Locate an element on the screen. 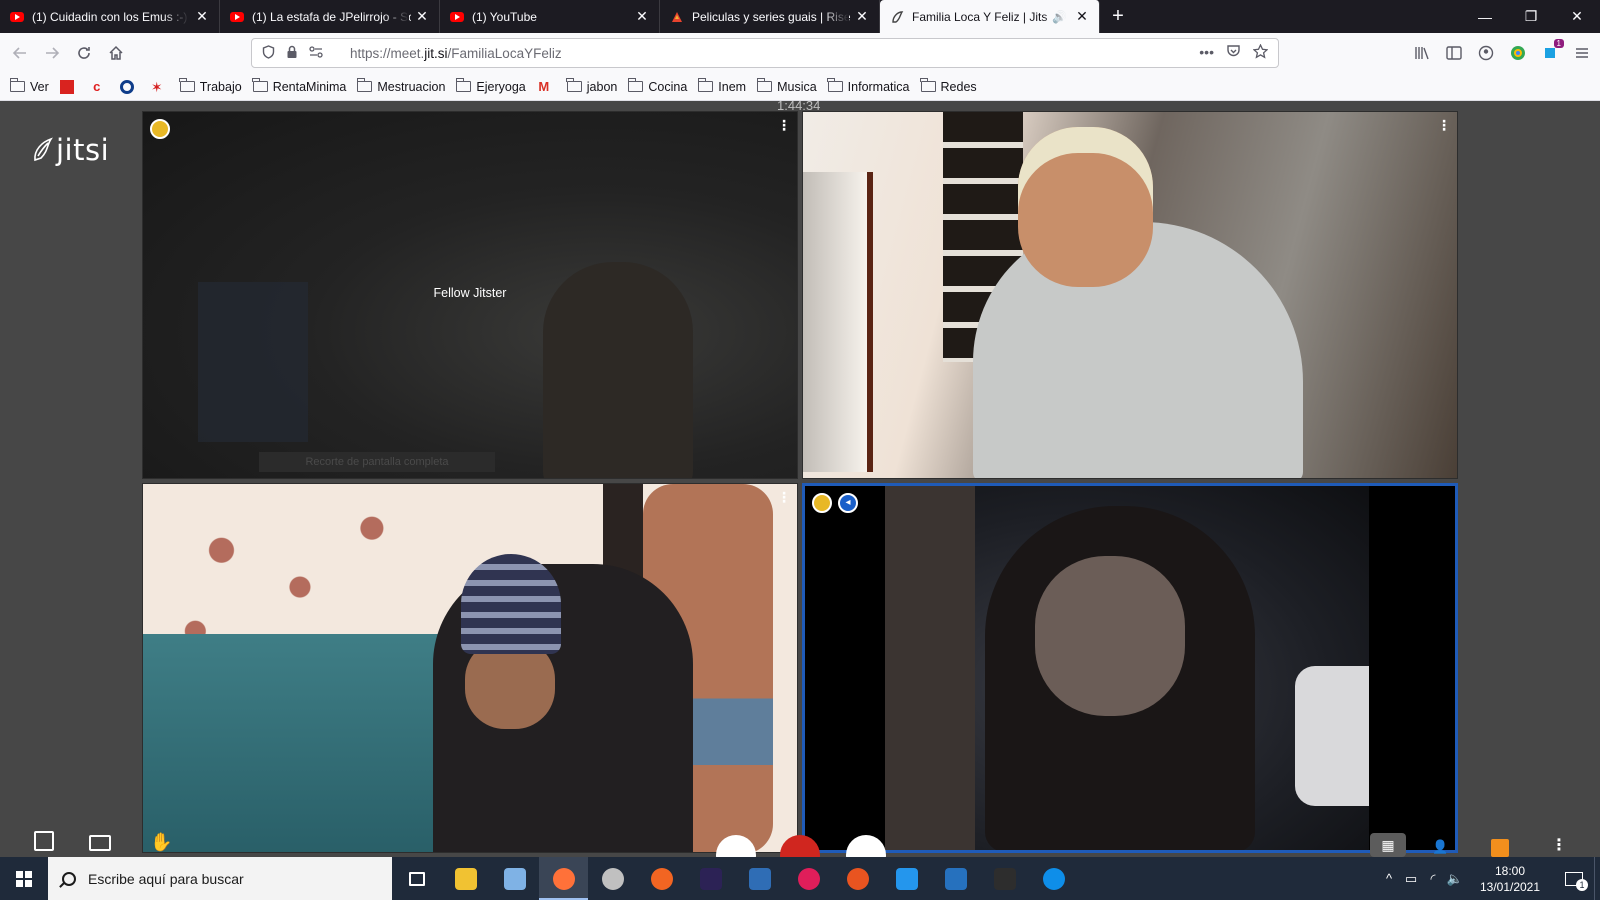  chat-button is located at coordinates (44, 841).